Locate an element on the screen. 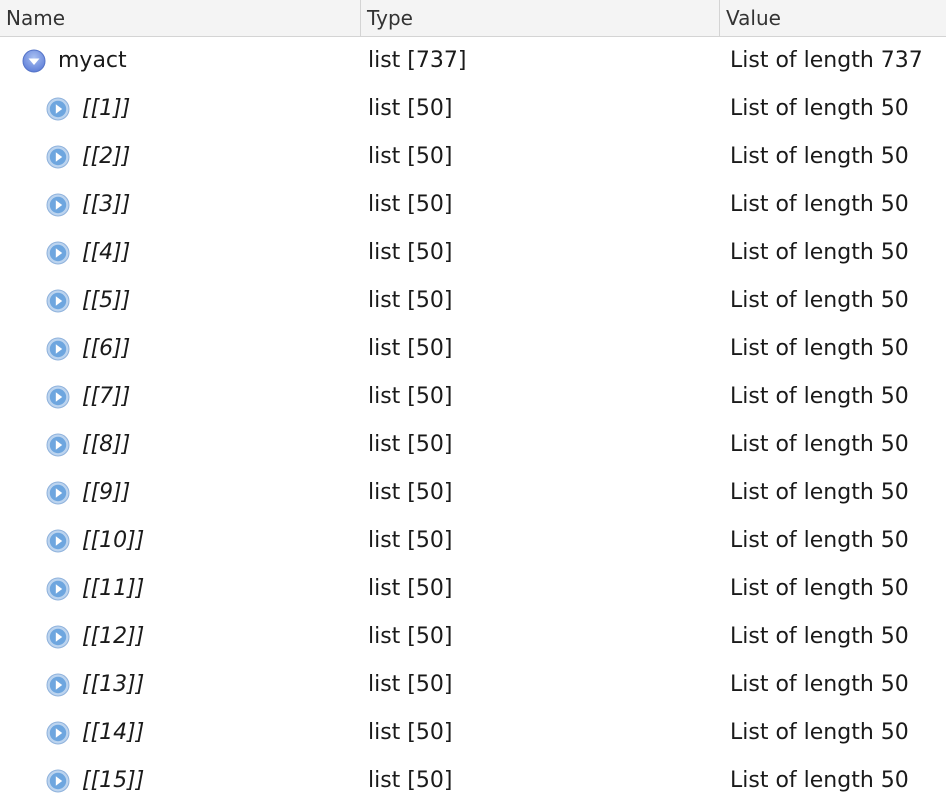  name-cell: [[10]] is located at coordinates (180, 541).